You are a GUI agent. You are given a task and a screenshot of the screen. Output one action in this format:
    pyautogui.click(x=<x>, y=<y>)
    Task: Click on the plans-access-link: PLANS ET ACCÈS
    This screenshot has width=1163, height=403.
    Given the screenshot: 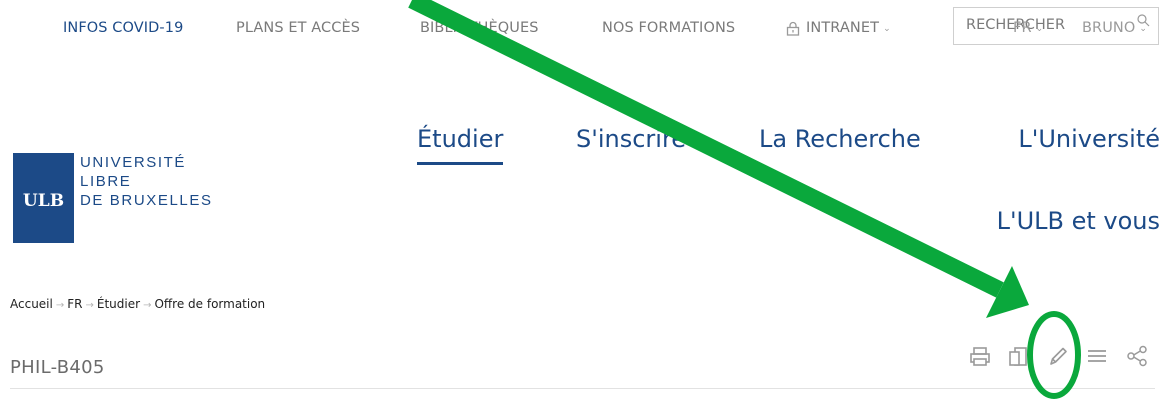 What is the action you would take?
    pyautogui.click(x=298, y=28)
    